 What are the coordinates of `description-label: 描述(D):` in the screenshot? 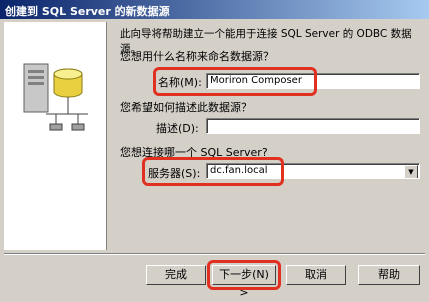 It's located at (177, 128).